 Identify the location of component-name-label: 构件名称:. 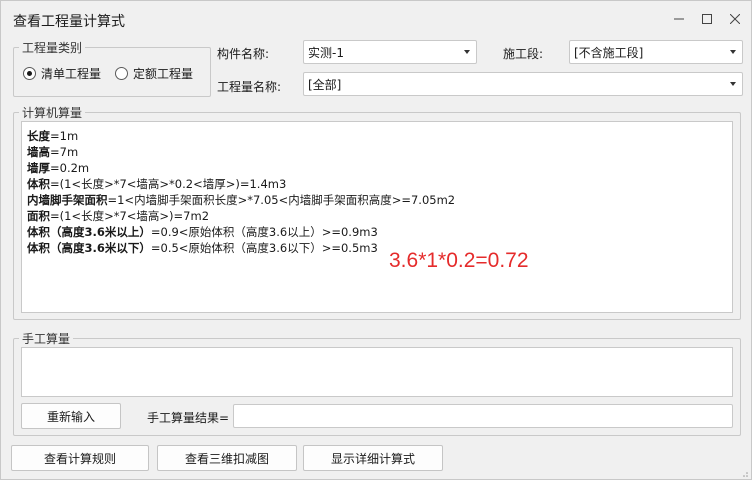
(243, 54).